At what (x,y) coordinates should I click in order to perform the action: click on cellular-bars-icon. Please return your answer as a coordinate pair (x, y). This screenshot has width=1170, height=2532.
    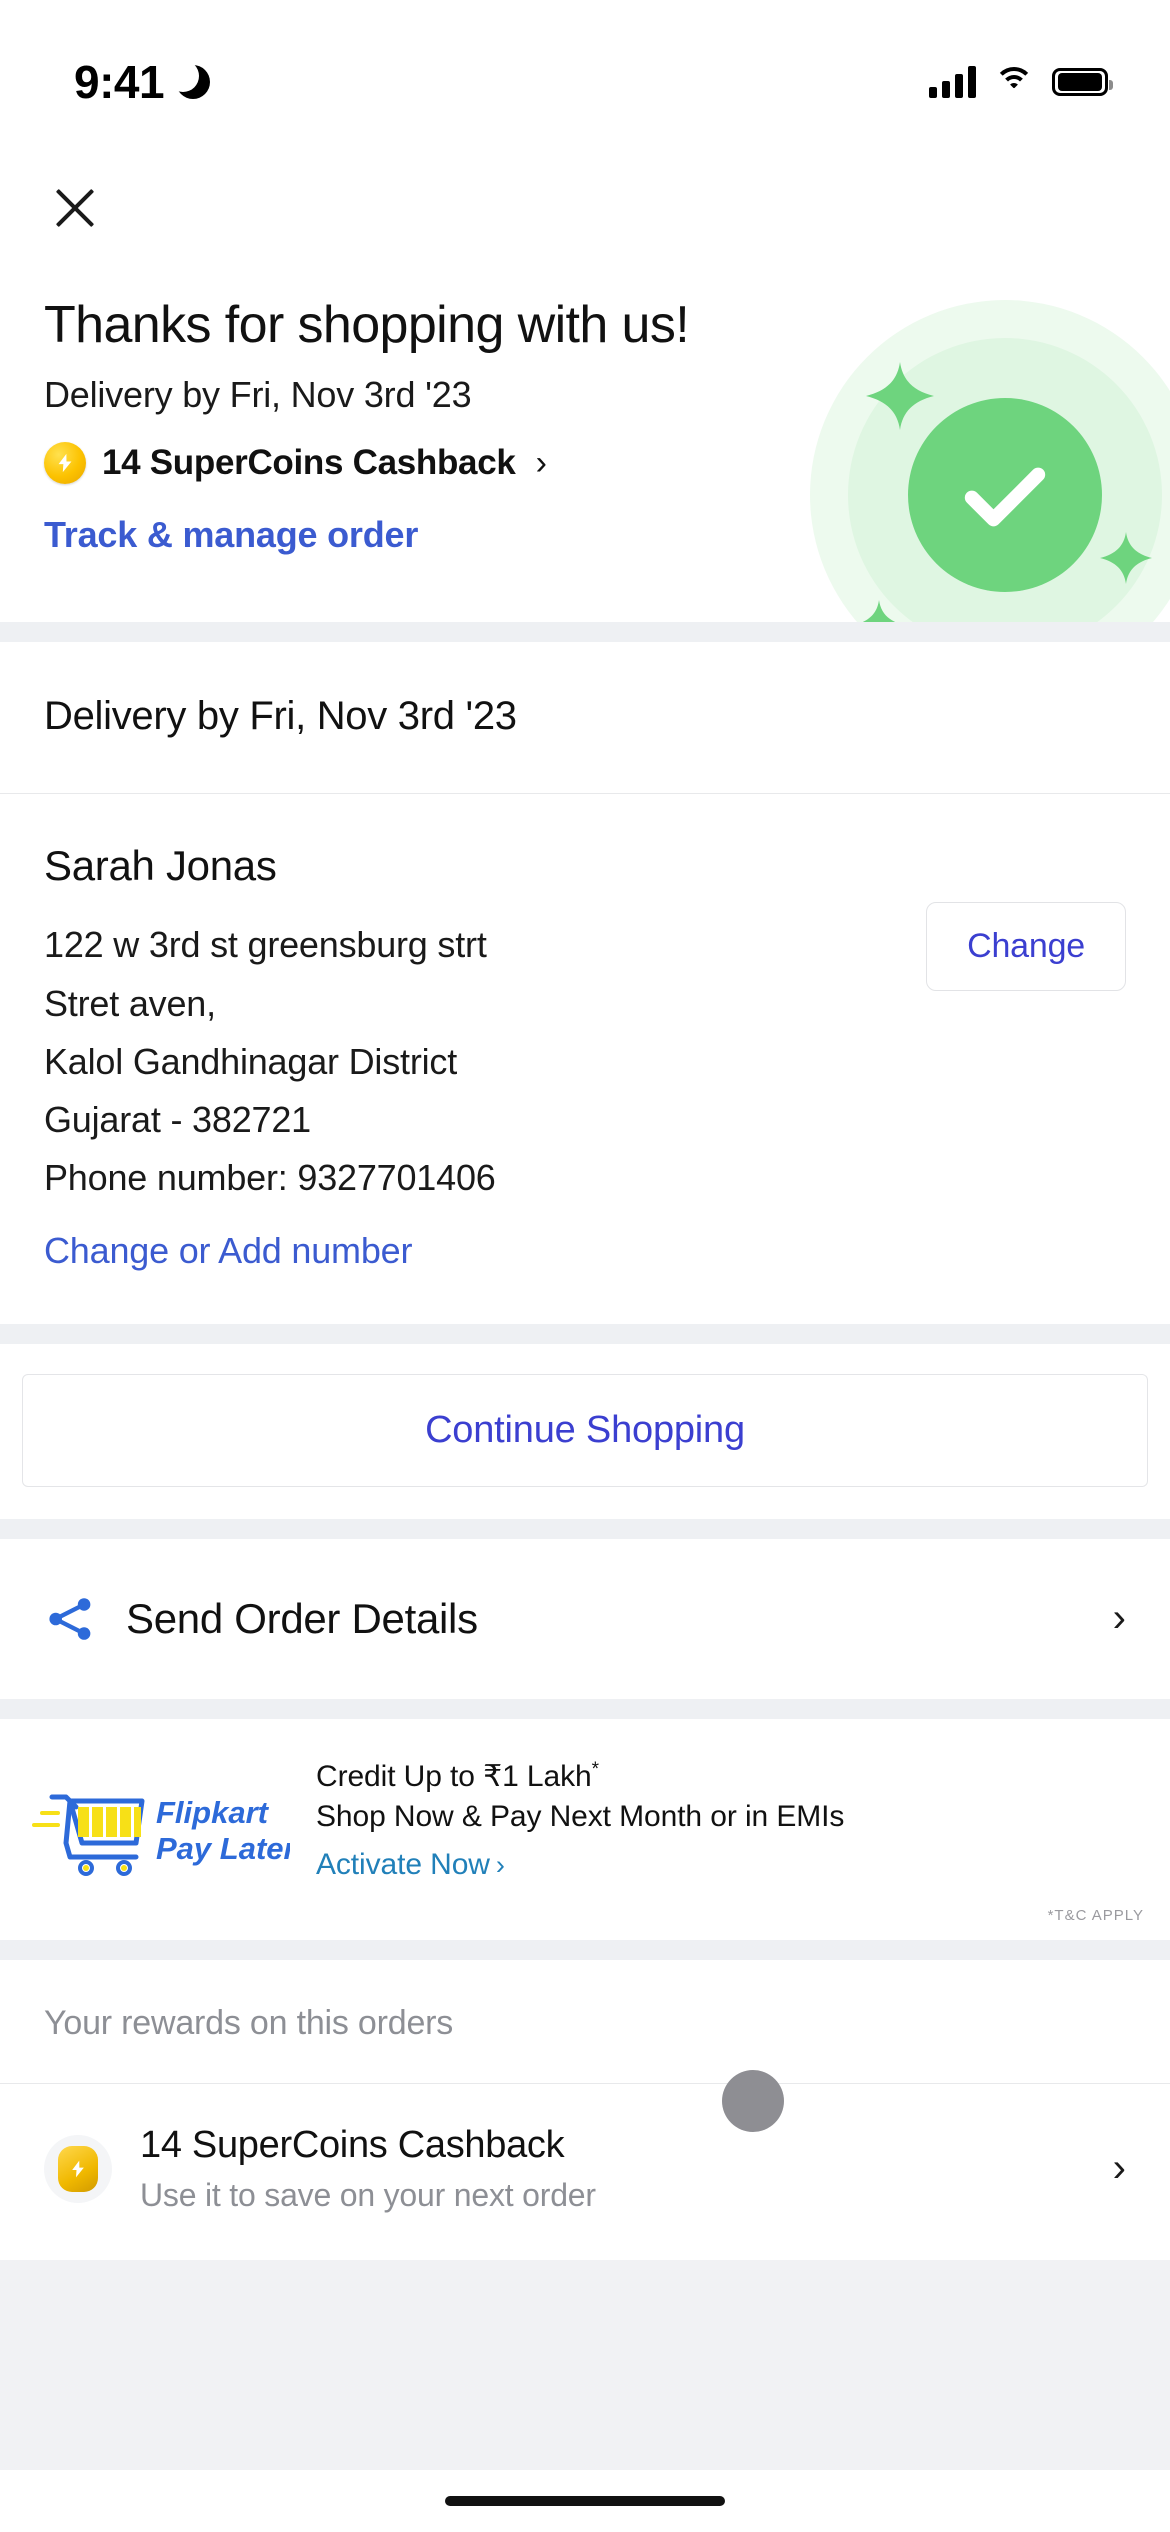
    Looking at the image, I should click on (952, 82).